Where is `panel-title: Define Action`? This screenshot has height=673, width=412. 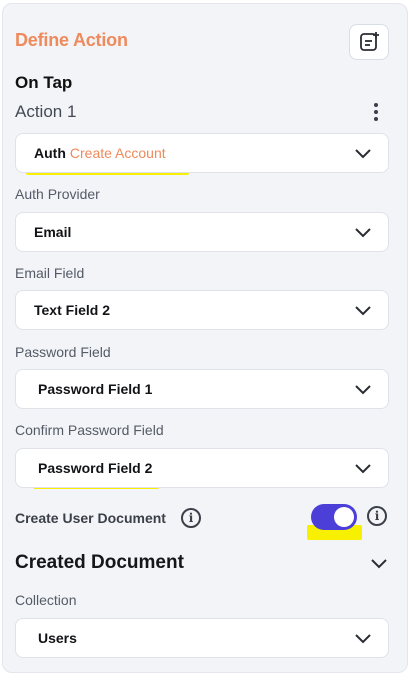 panel-title: Define Action is located at coordinates (71, 40).